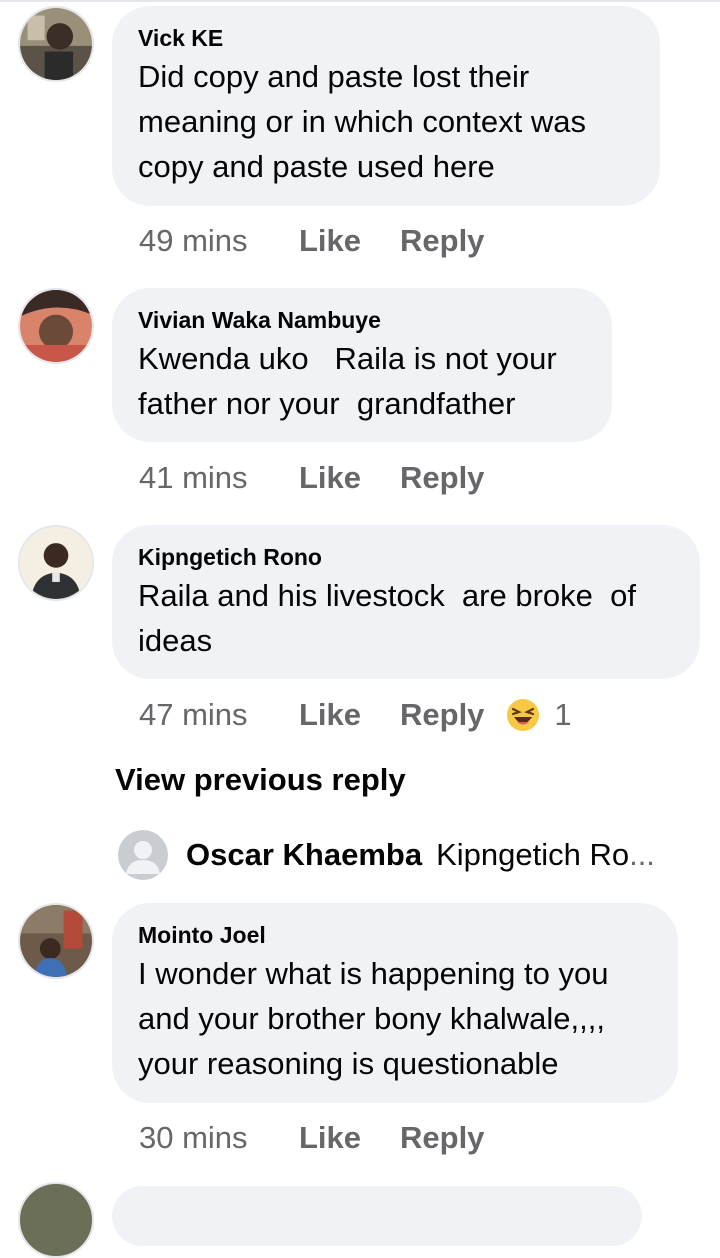  I want to click on avatar-vivian-waka-nambuye, so click(56, 326).